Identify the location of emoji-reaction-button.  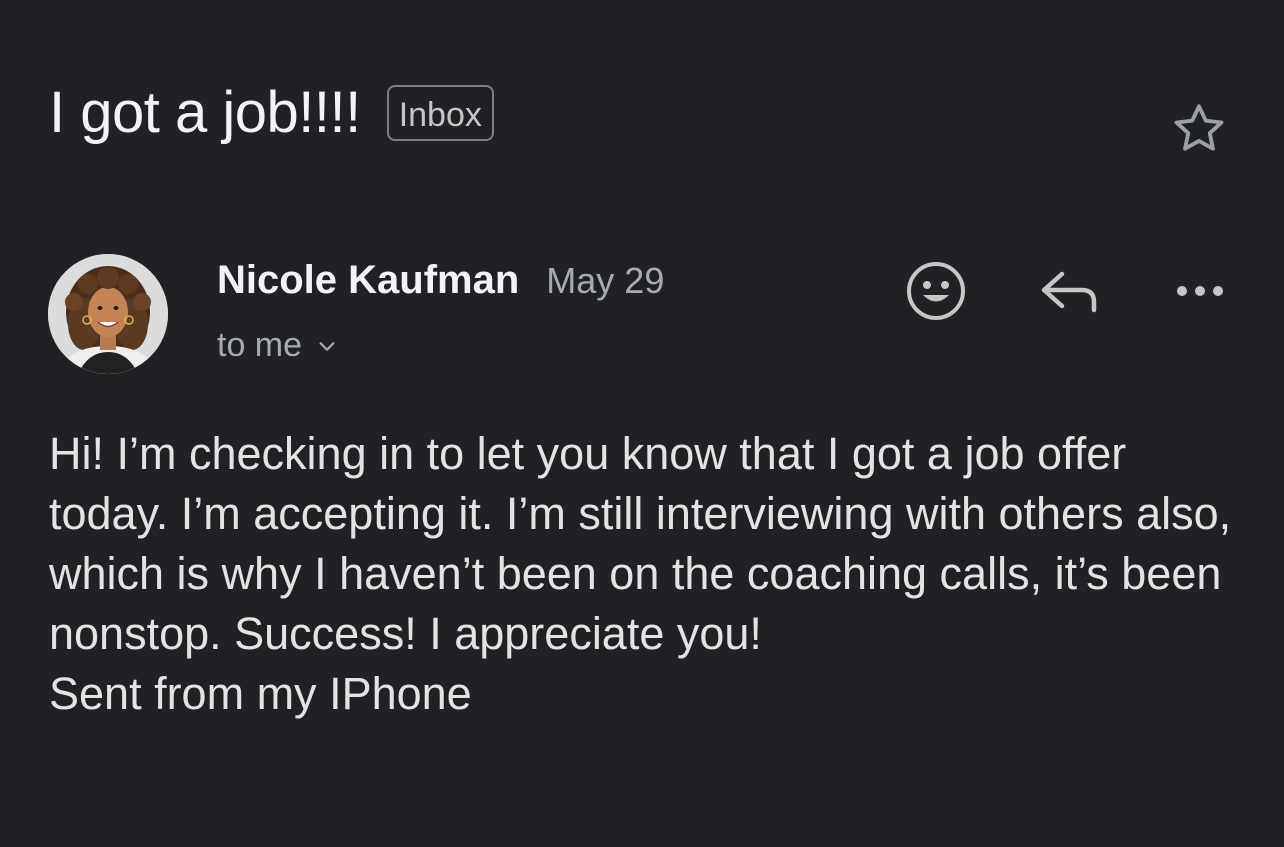
(936, 291).